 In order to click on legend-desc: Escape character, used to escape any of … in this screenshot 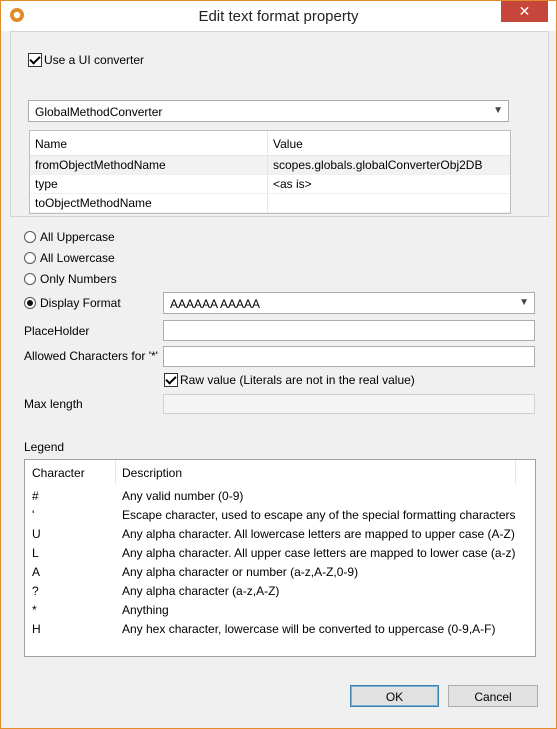, I will do `click(319, 515)`.